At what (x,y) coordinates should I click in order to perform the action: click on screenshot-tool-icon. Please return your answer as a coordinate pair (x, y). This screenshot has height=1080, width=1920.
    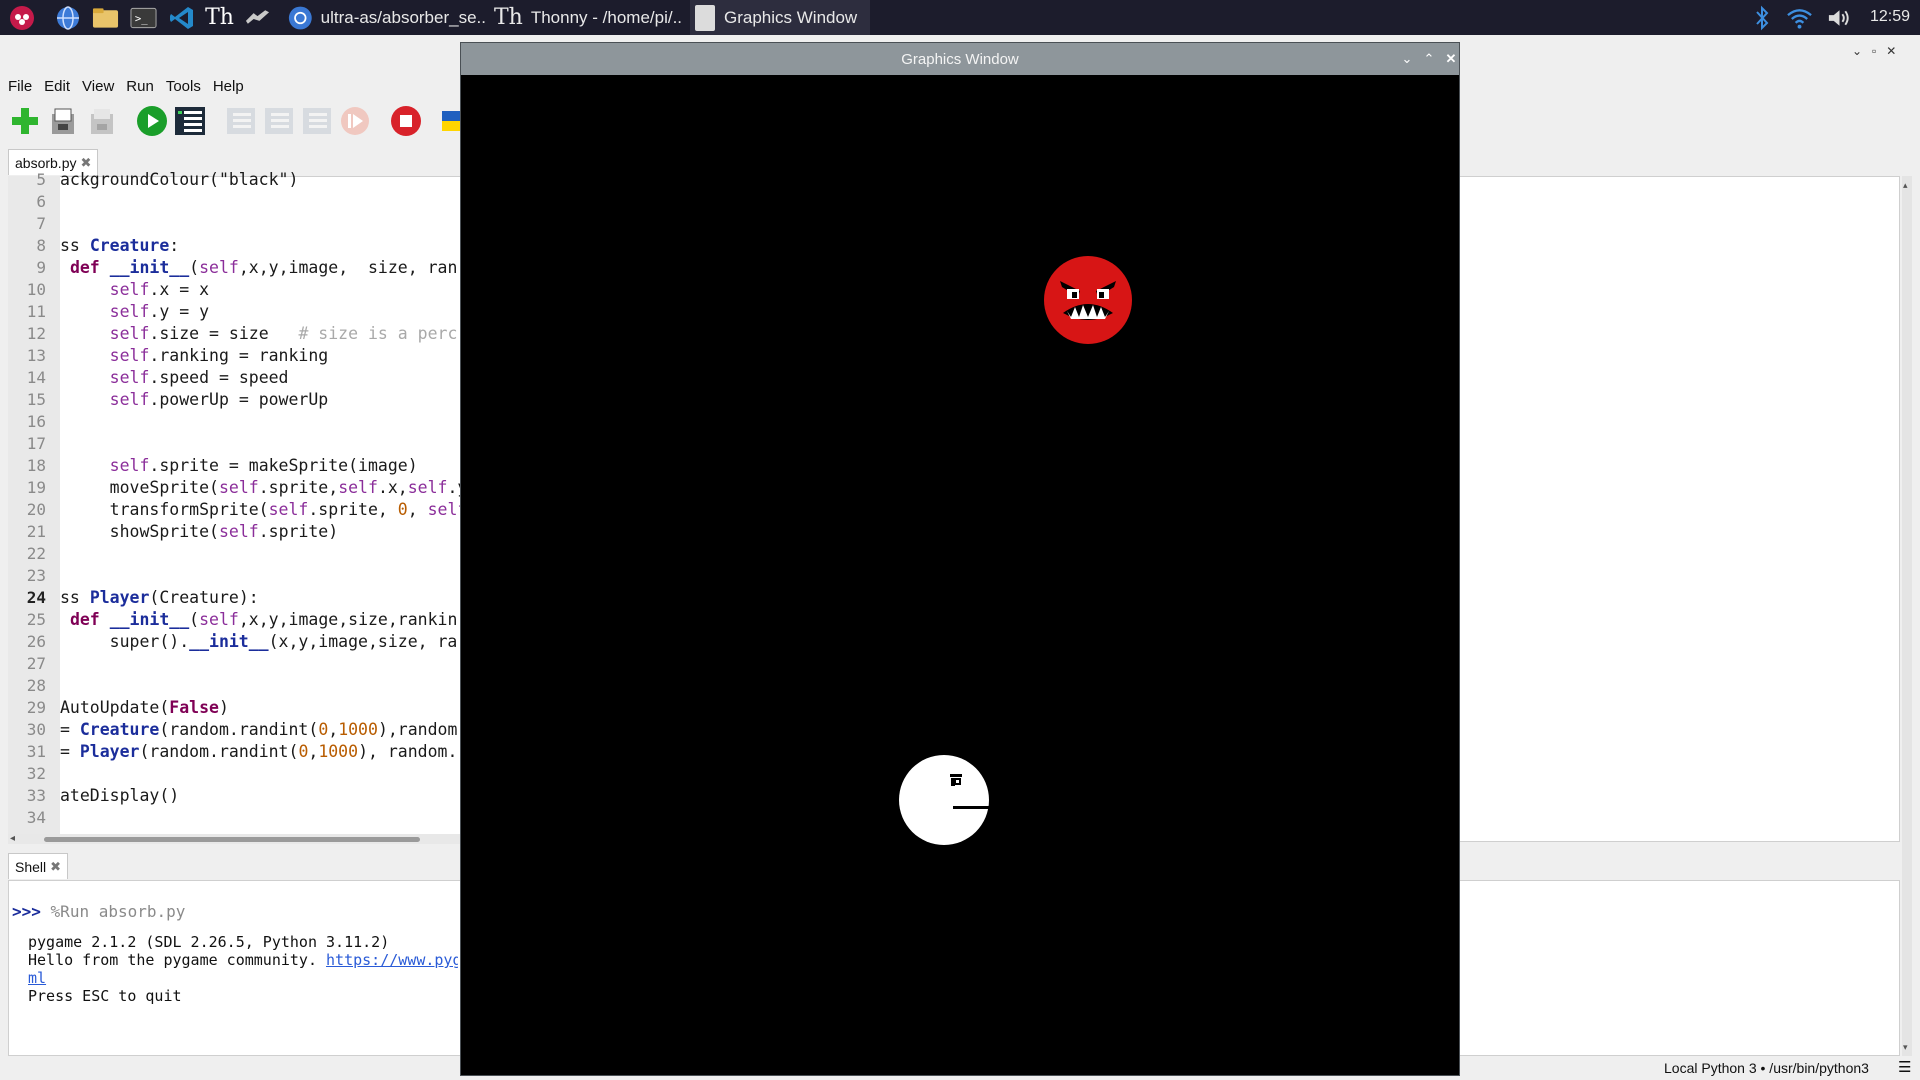
    Looking at the image, I should click on (257, 17).